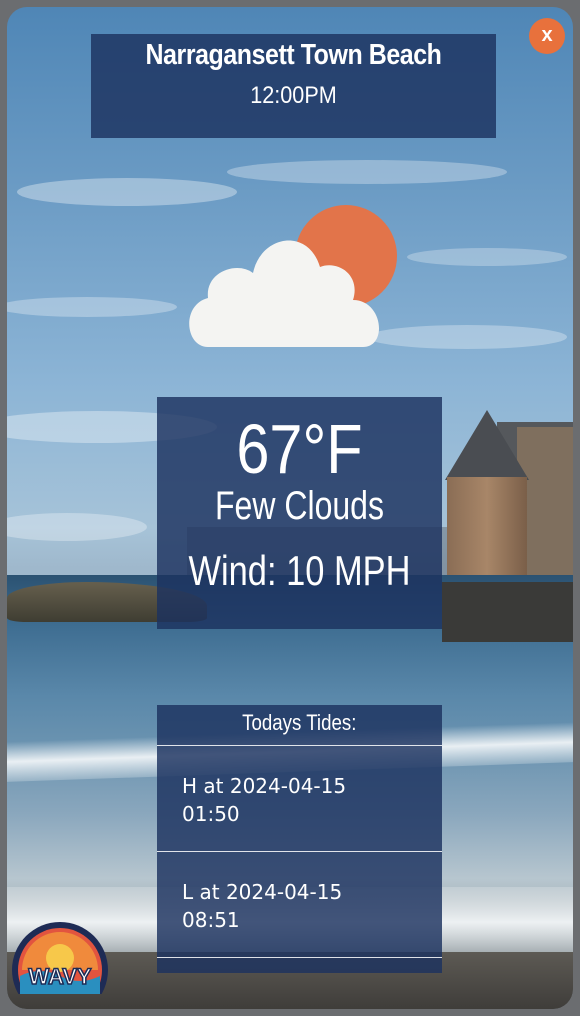  Describe the element at coordinates (299, 449) in the screenshot. I see `temperature: 67°F` at that location.